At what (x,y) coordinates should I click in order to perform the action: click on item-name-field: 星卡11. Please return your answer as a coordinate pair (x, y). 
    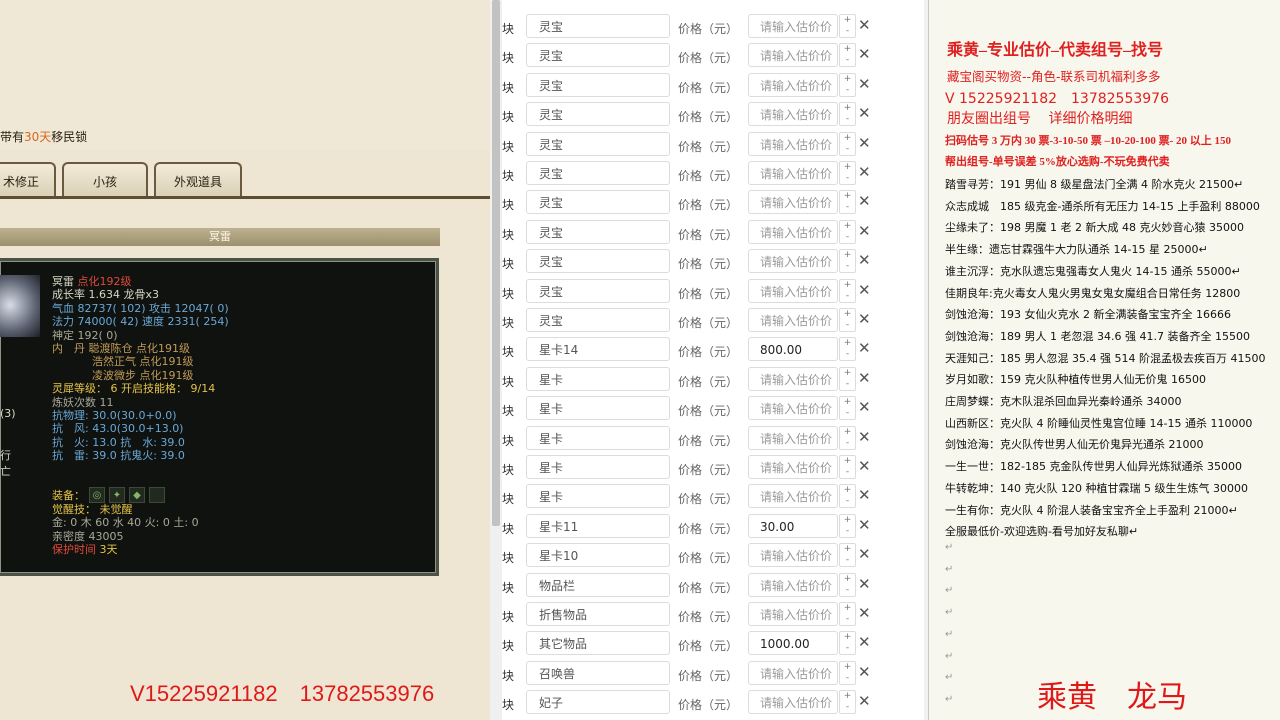
    Looking at the image, I should click on (598, 525).